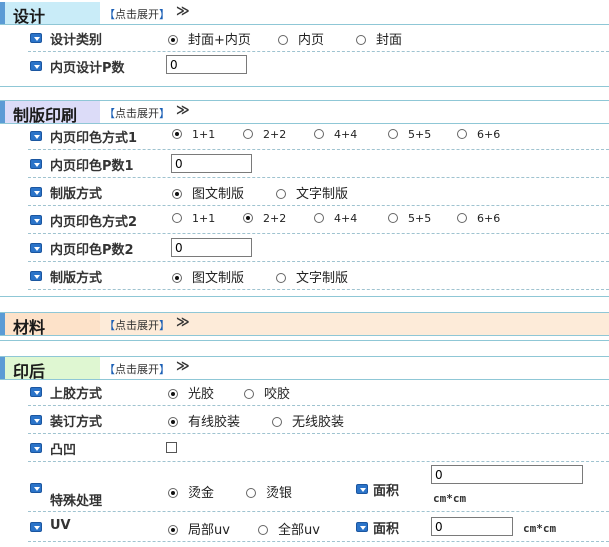 Image resolution: width=609 pixels, height=547 pixels. Describe the element at coordinates (386, 529) in the screenshot. I see `uv-area-label: 面积` at that location.